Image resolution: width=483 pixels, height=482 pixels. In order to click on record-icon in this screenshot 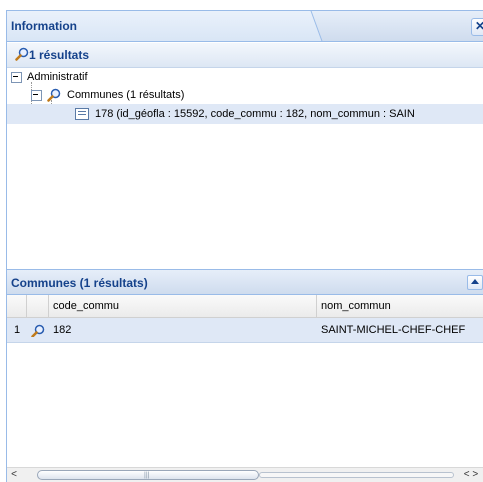, I will do `click(82, 114)`.